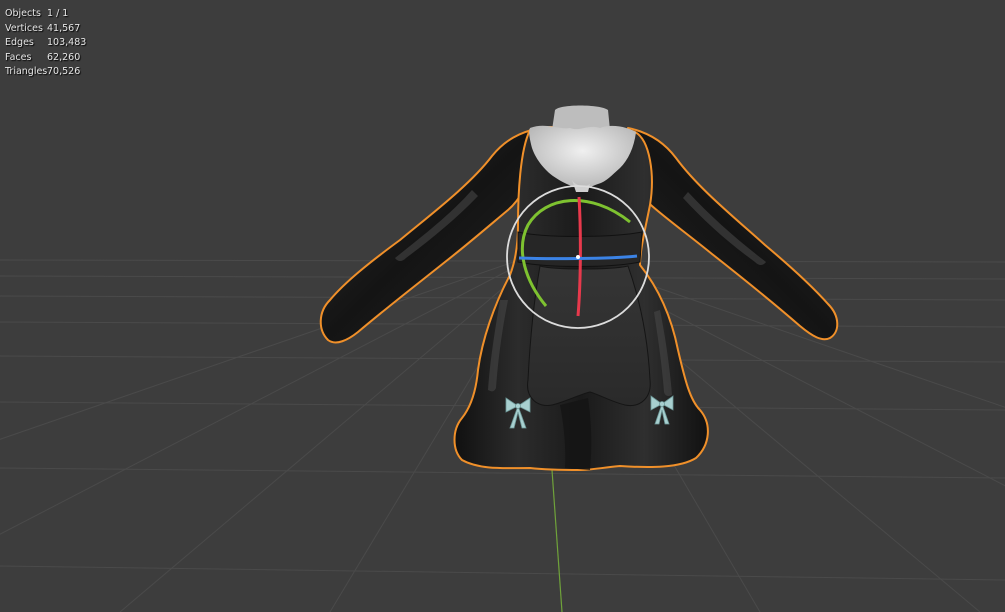  I want to click on stat-value-edges: 103,483, so click(67, 42).